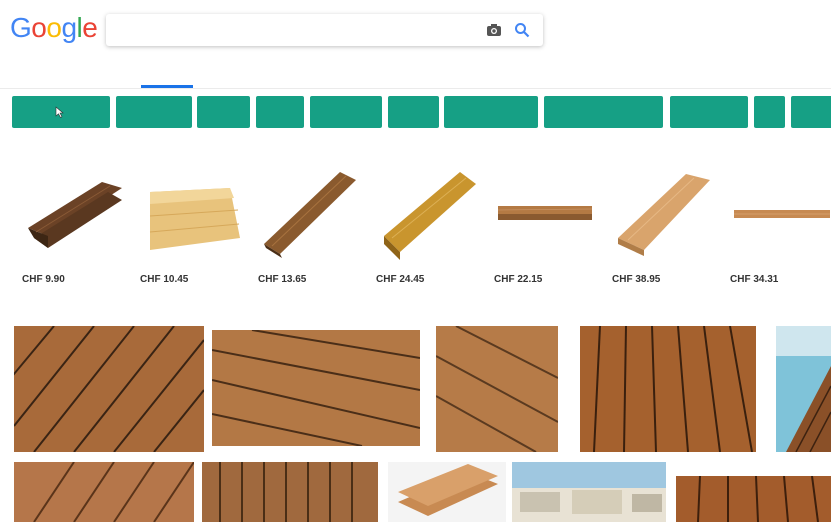 The width and height of the screenshot is (831, 522). Describe the element at coordinates (636, 279) in the screenshot. I see `product-price: CHF 38.95` at that location.